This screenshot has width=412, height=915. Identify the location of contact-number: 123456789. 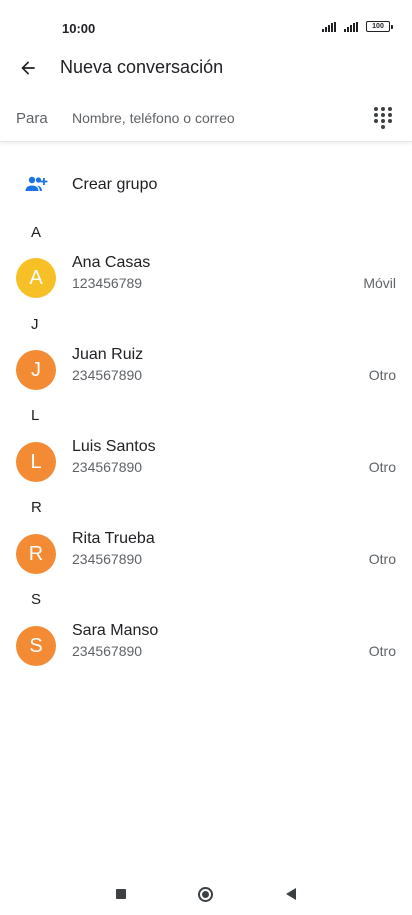
(107, 283).